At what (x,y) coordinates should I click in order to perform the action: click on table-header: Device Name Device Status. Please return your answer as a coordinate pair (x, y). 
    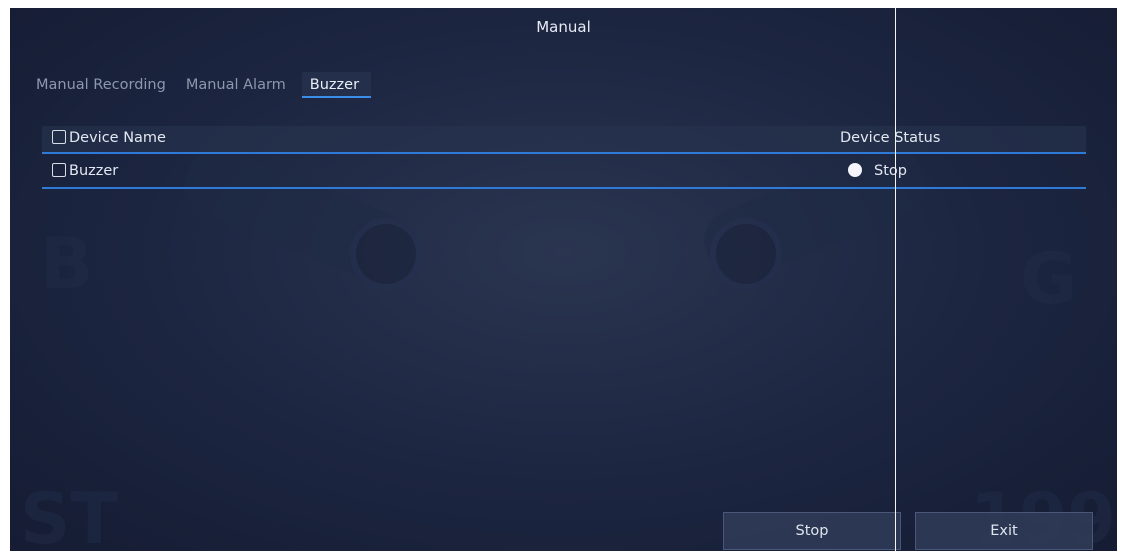
    Looking at the image, I should click on (564, 140).